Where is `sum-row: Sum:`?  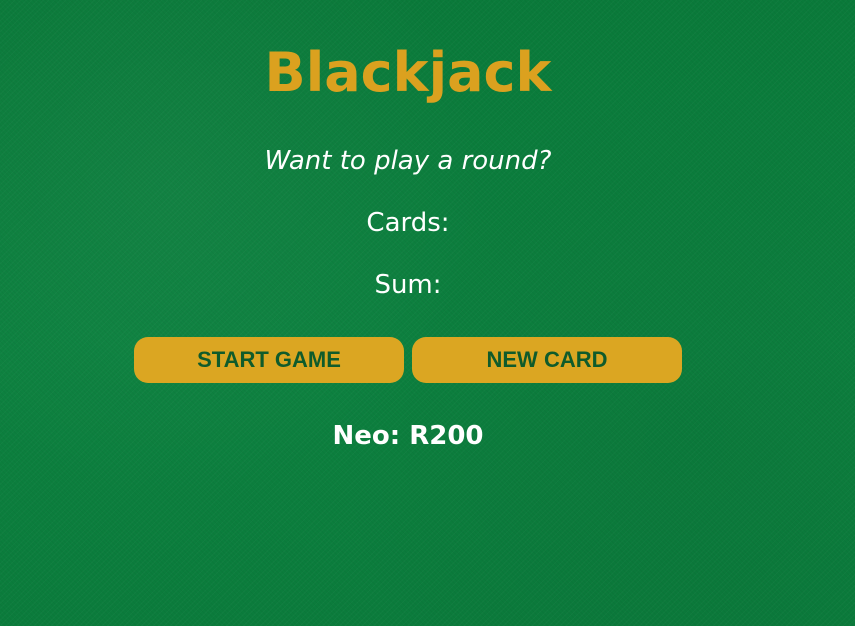
sum-row: Sum: is located at coordinates (408, 285).